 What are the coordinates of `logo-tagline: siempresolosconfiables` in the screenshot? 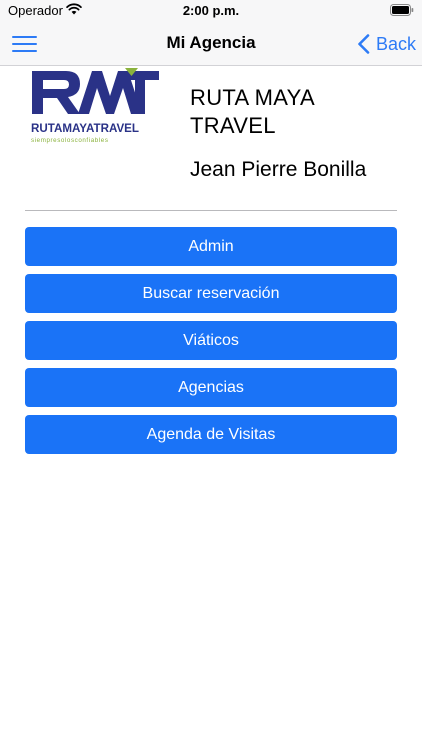 It's located at (70, 140).